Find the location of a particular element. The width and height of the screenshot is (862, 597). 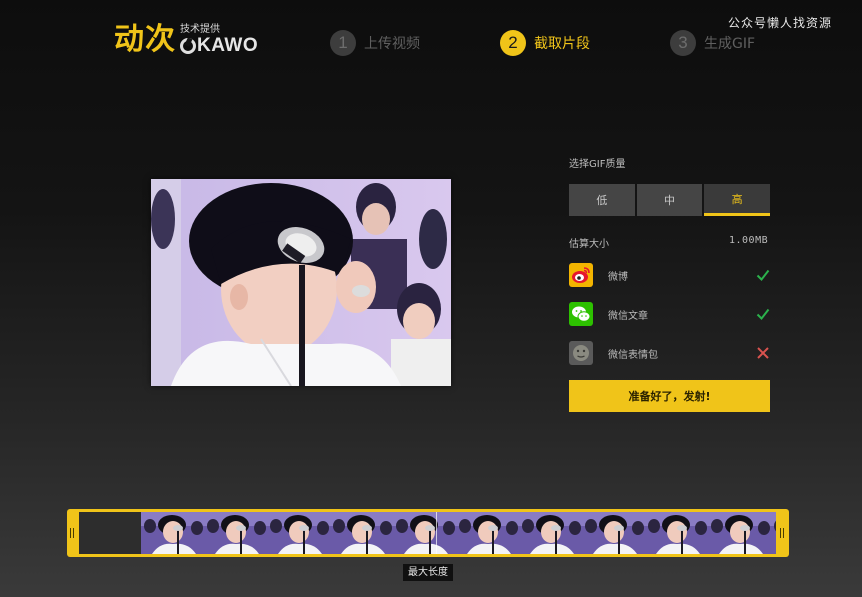

kawo-logo-icon is located at coordinates (188, 46).